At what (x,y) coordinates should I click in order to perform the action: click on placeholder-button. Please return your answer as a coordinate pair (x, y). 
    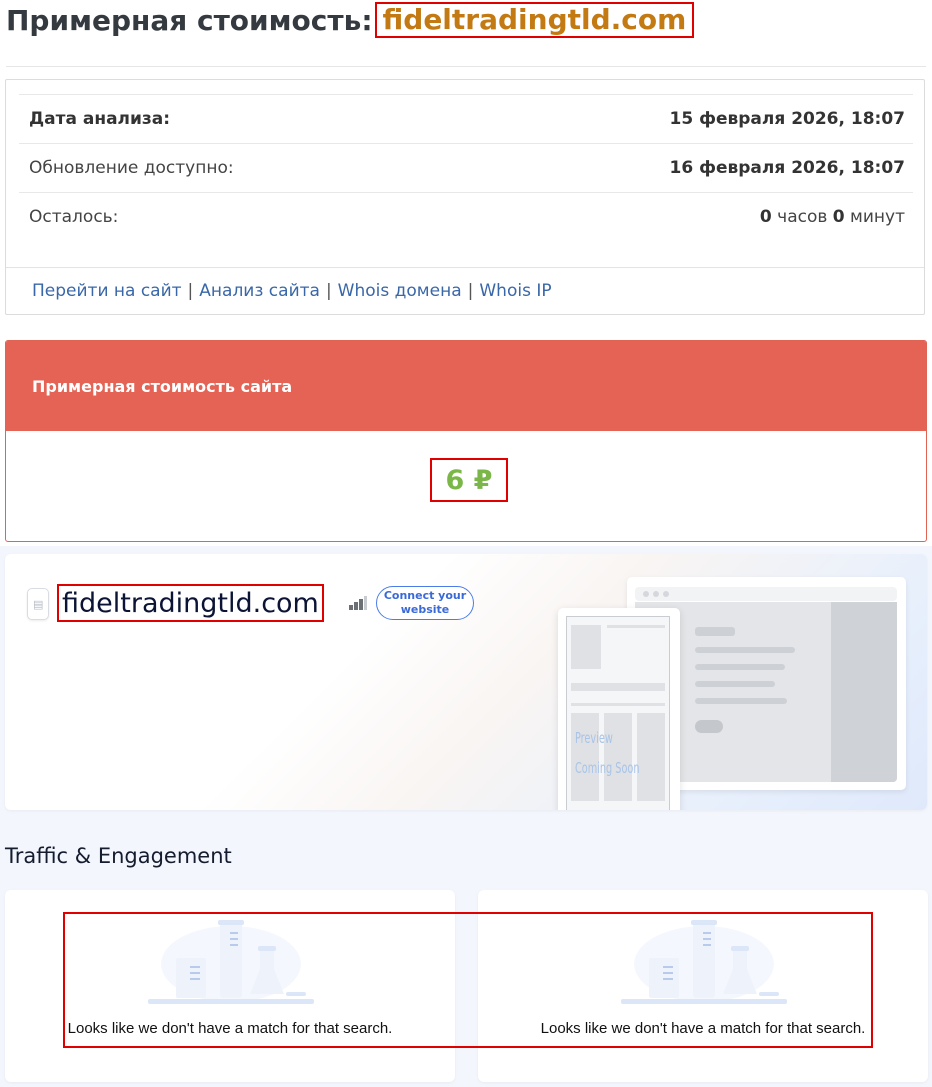
    Looking at the image, I should click on (709, 726).